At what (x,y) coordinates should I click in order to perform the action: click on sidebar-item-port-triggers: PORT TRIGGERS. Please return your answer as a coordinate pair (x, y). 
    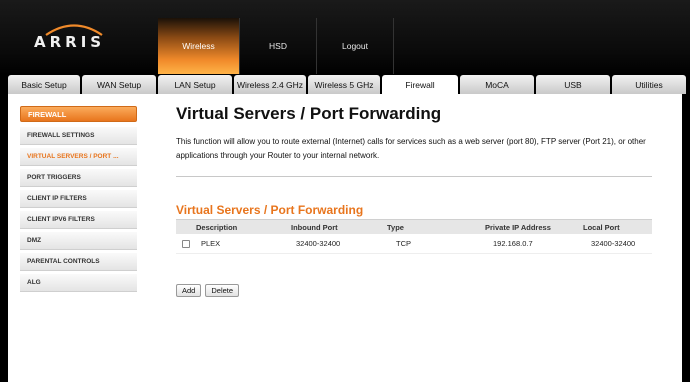
    Looking at the image, I should click on (78, 178).